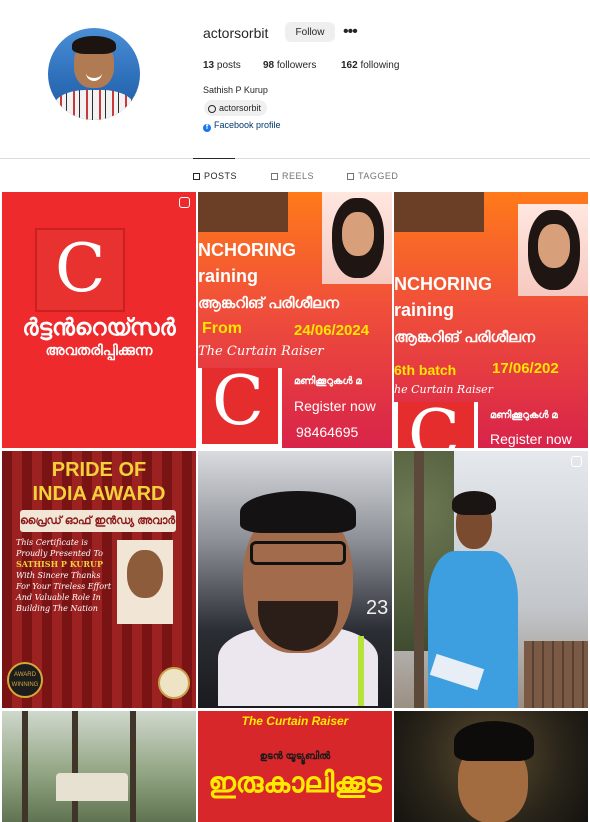 The width and height of the screenshot is (590, 822). Describe the element at coordinates (59, 548) in the screenshot. I see `cert-intro: This Certificate is Proudly Presented To` at that location.